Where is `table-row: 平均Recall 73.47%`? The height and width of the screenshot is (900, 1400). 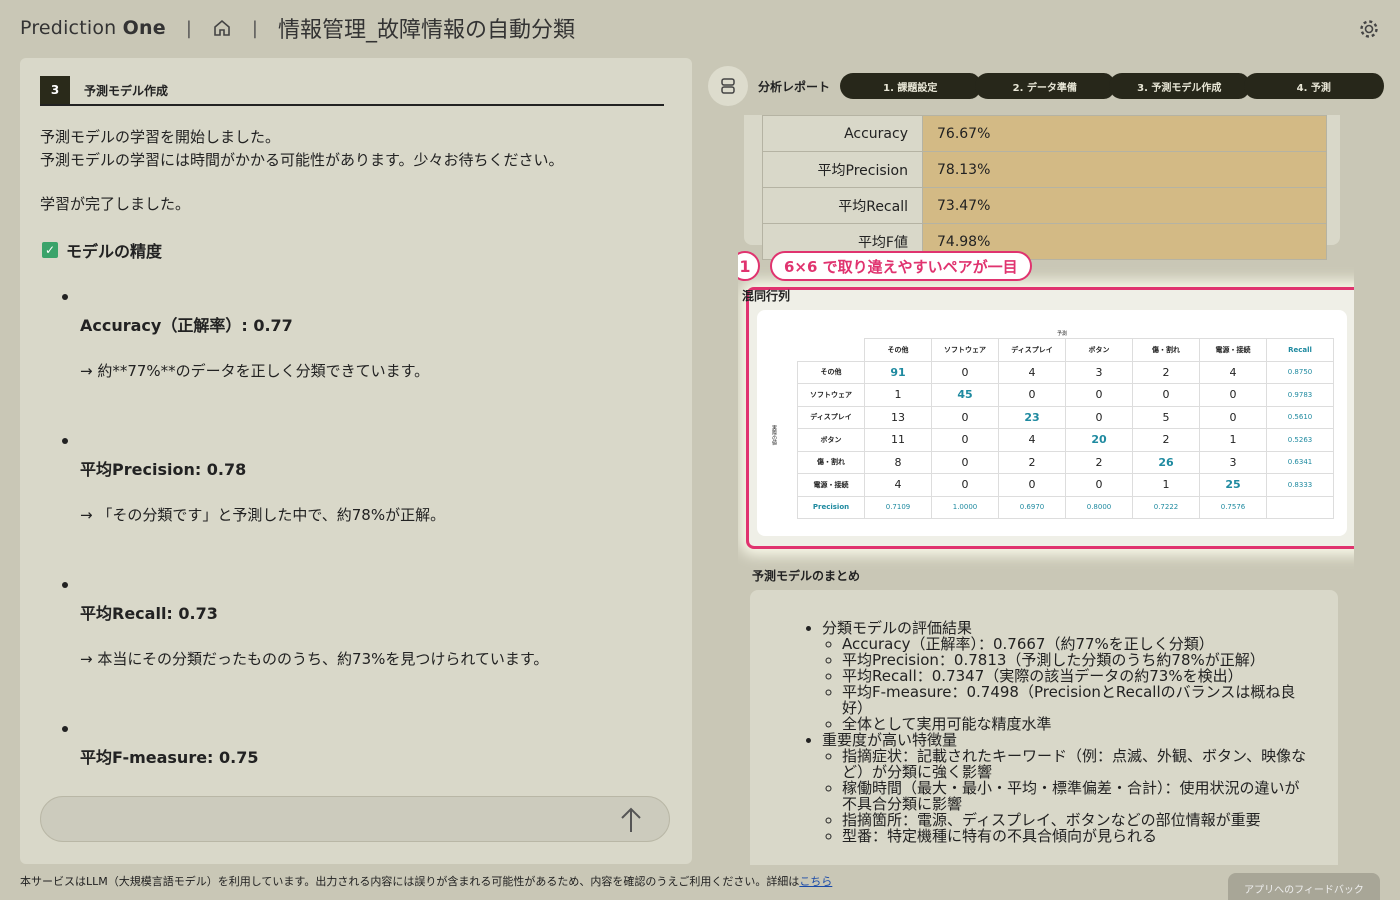 table-row: 平均Recall 73.47% is located at coordinates (1044, 205).